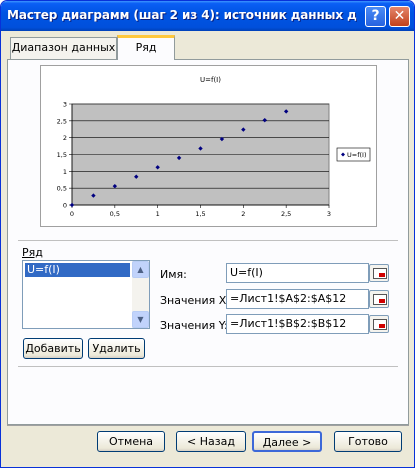  What do you see at coordinates (65, 138) in the screenshot?
I see `y-tick-label: 2` at bounding box center [65, 138].